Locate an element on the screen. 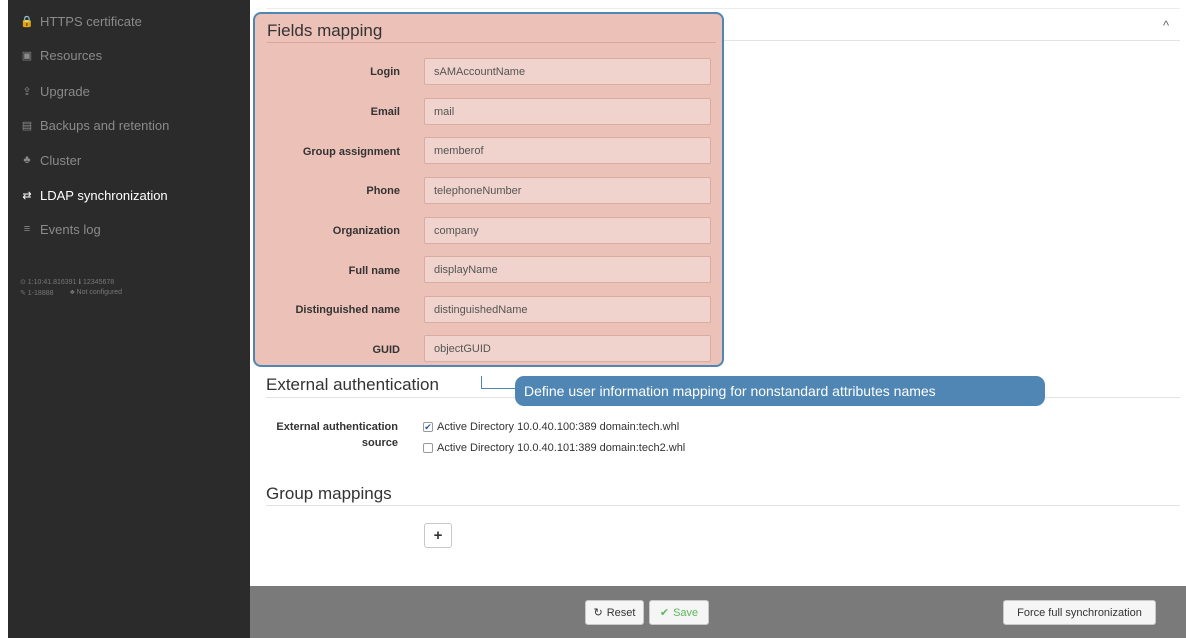 The width and height of the screenshot is (1186, 638). sidebar-item-ldap-synchronization: ⇄ LDAP synchronization is located at coordinates (94, 195).